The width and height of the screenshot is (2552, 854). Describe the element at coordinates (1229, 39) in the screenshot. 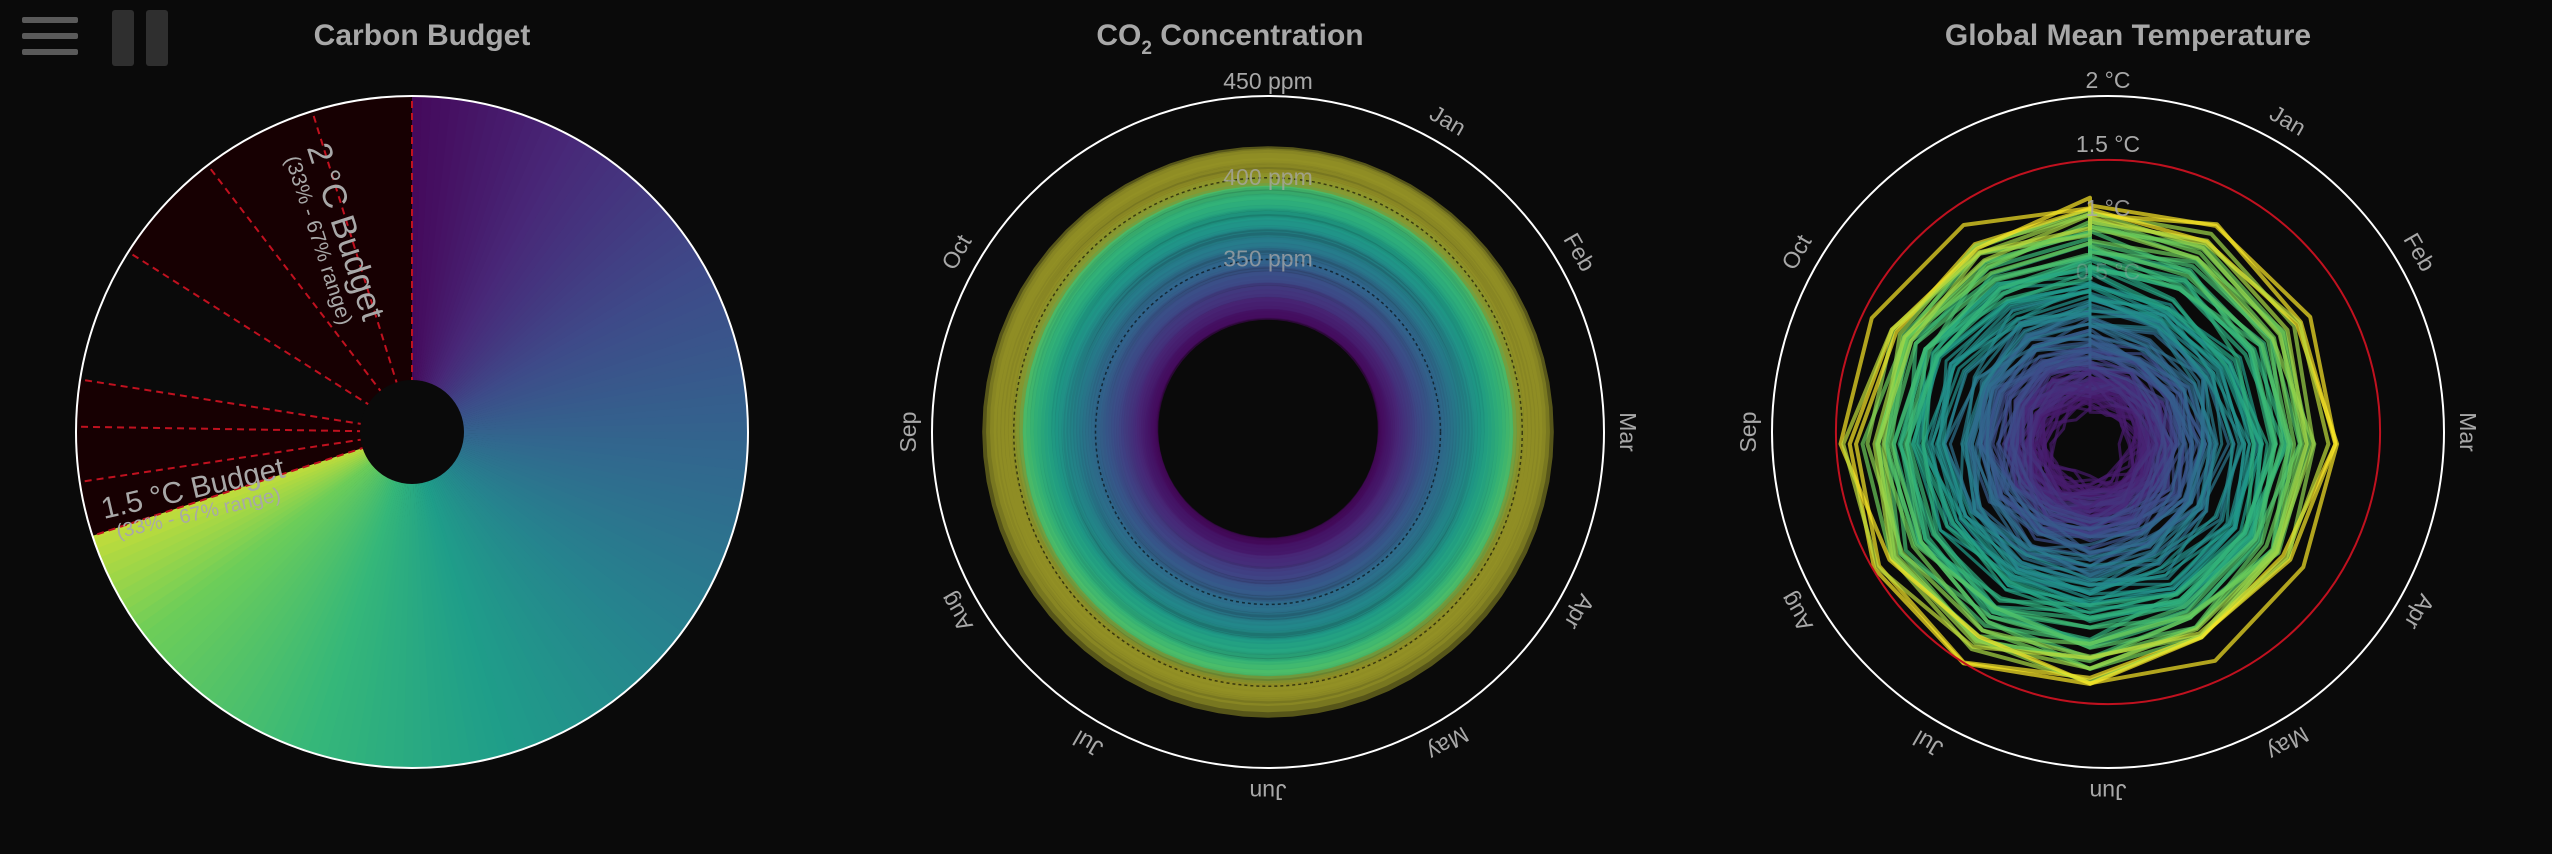

I see `co2-title: CO2 Concentration` at that location.